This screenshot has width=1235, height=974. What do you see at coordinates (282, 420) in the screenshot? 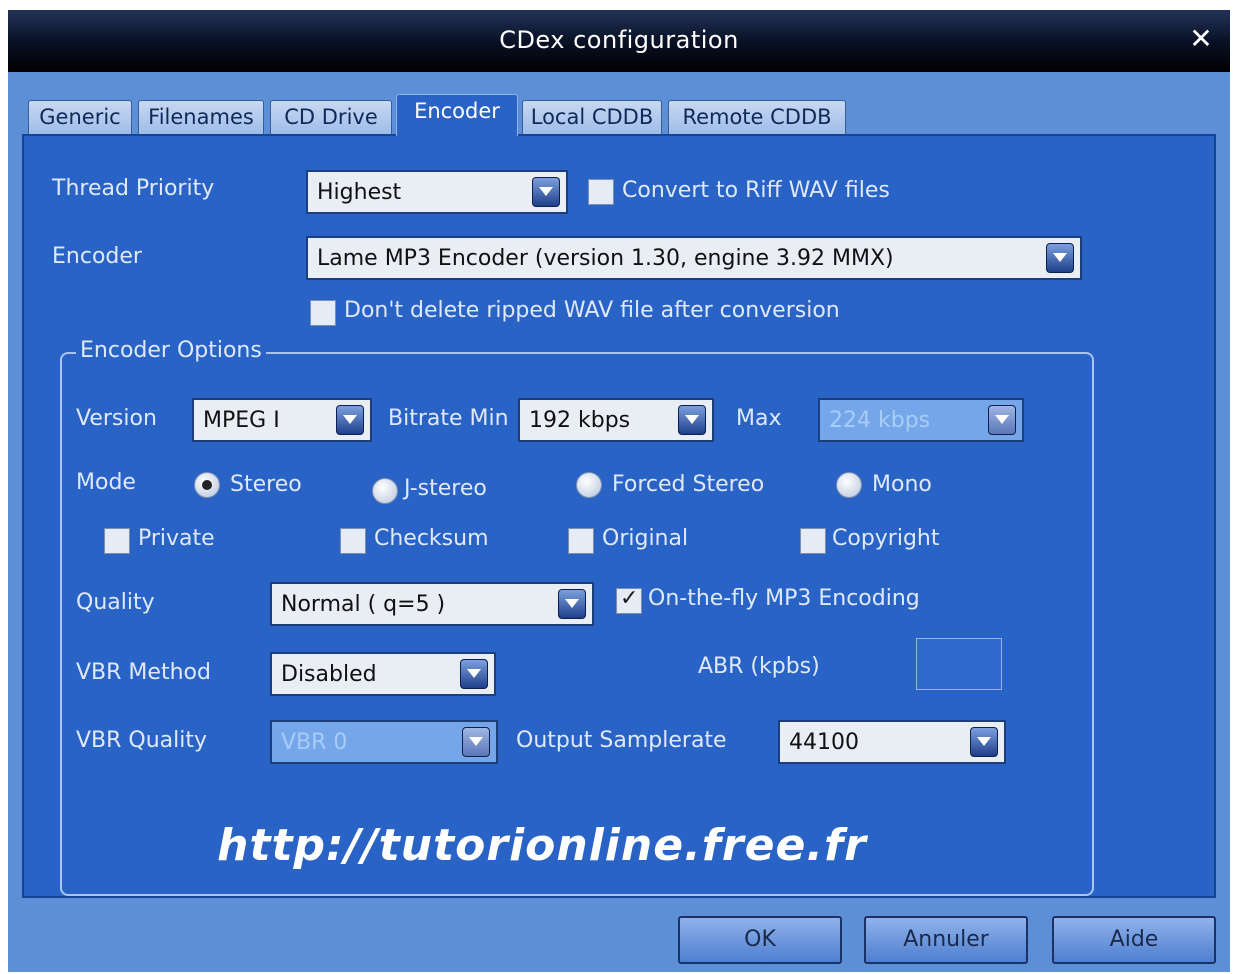
I see `version-select: MPEG I` at bounding box center [282, 420].